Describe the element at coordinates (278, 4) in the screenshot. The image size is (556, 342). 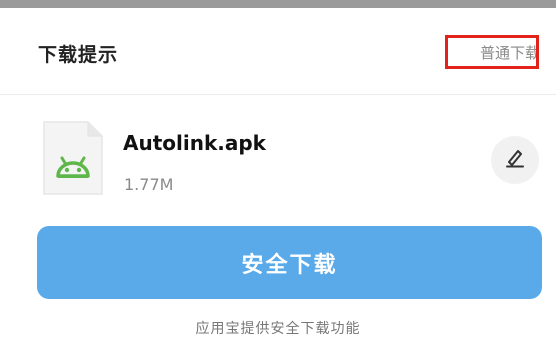
I see `dialog-top-edge` at that location.